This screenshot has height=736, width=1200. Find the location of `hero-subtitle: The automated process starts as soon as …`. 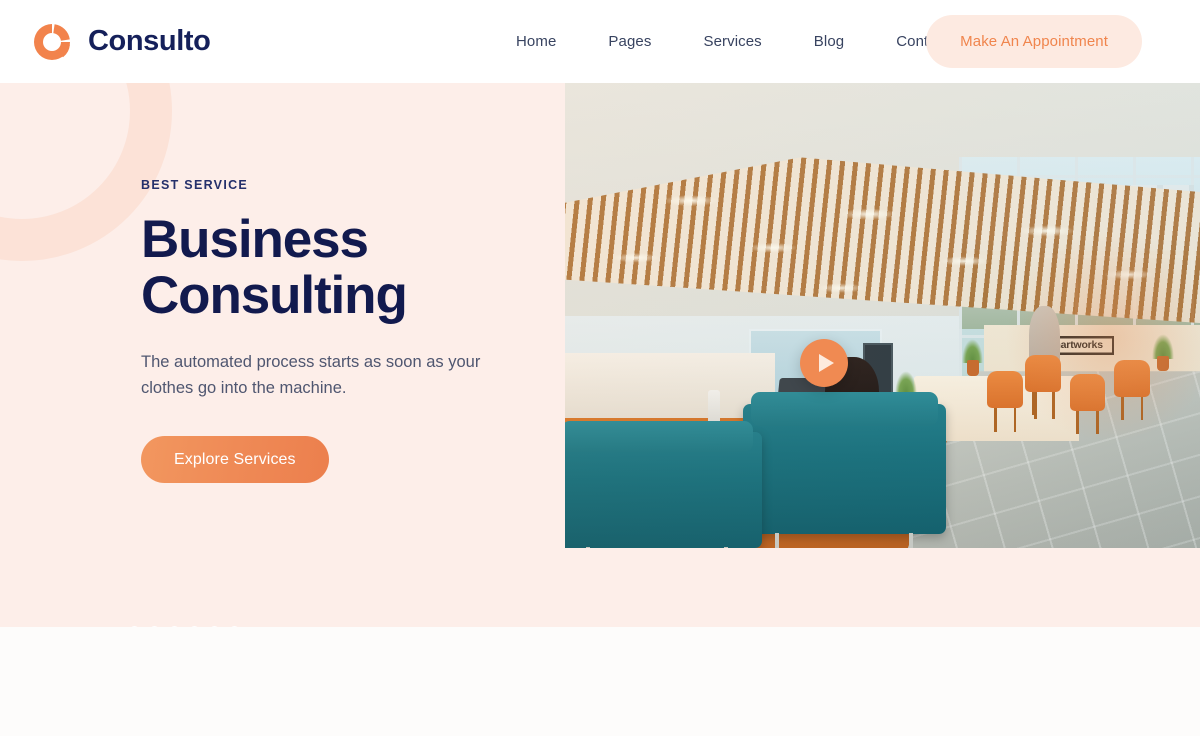

hero-subtitle: The automated process starts as soon as … is located at coordinates (311, 375).